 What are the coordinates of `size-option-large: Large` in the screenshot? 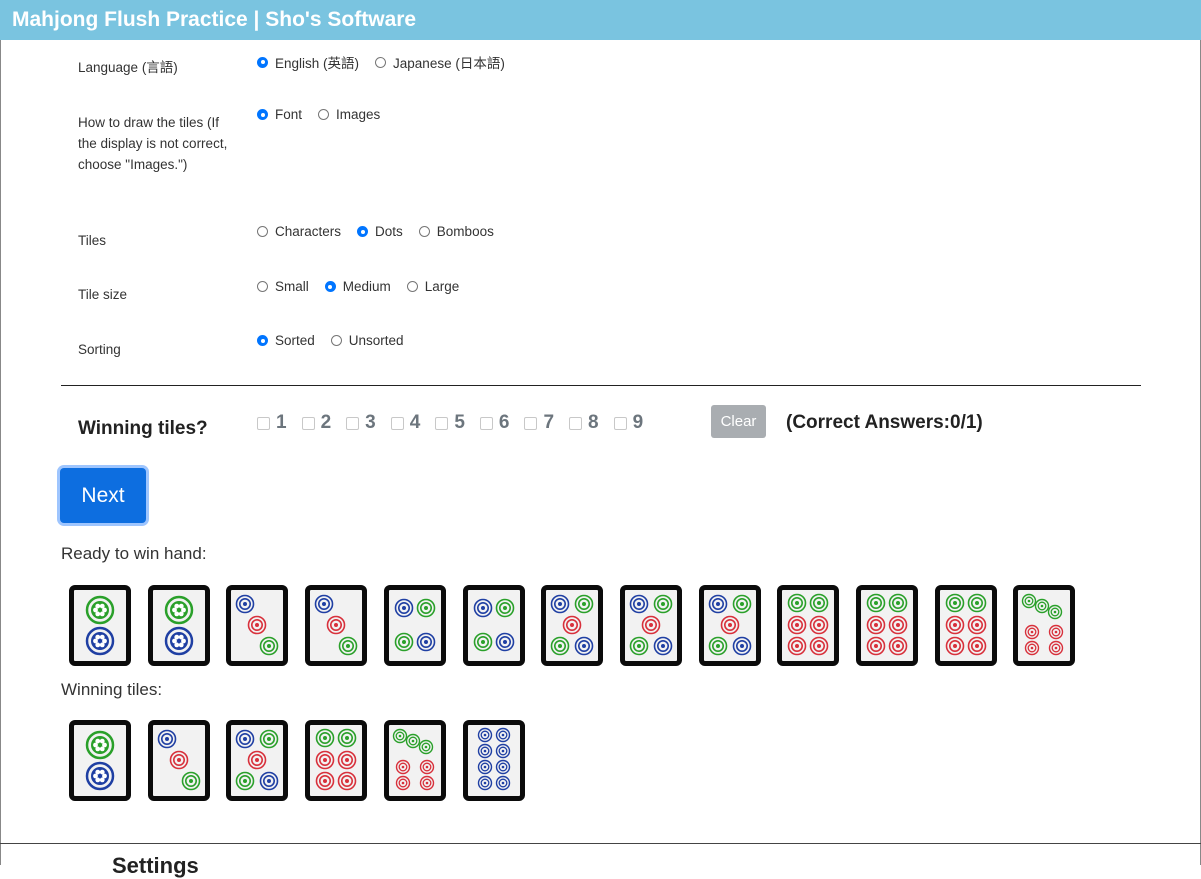 It's located at (433, 286).